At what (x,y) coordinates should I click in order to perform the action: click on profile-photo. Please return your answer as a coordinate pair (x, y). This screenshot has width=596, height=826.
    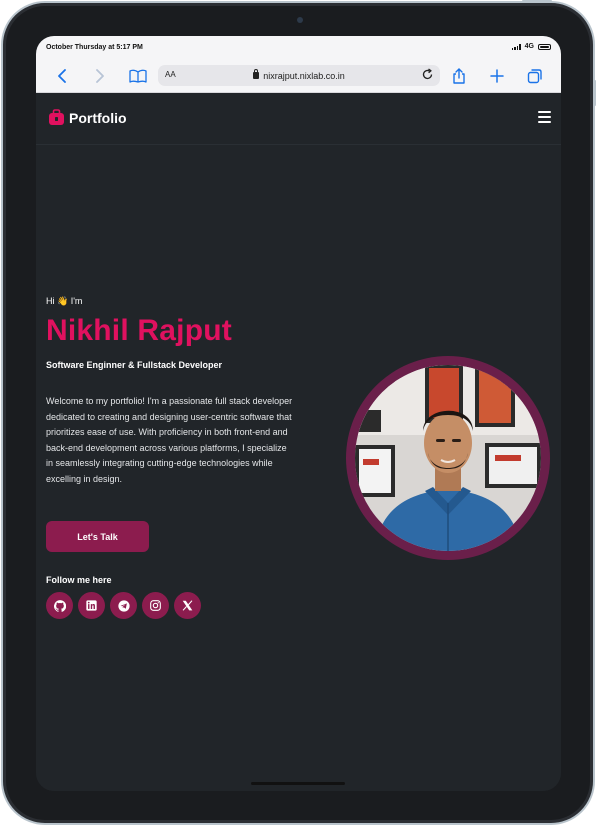
    Looking at the image, I should click on (448, 458).